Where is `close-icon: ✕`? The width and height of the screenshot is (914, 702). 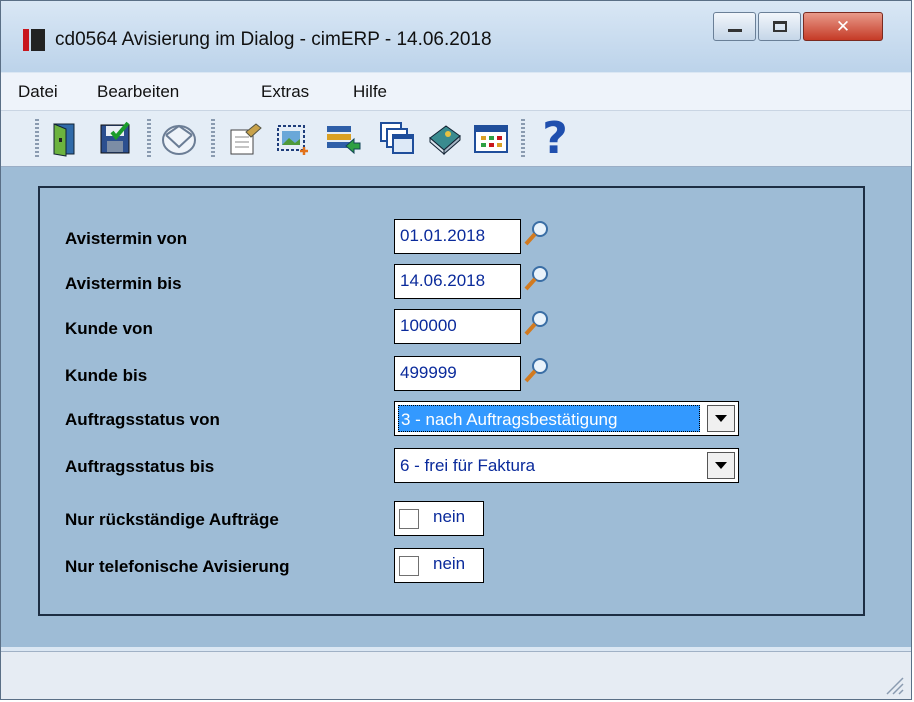
close-icon: ✕ is located at coordinates (843, 26).